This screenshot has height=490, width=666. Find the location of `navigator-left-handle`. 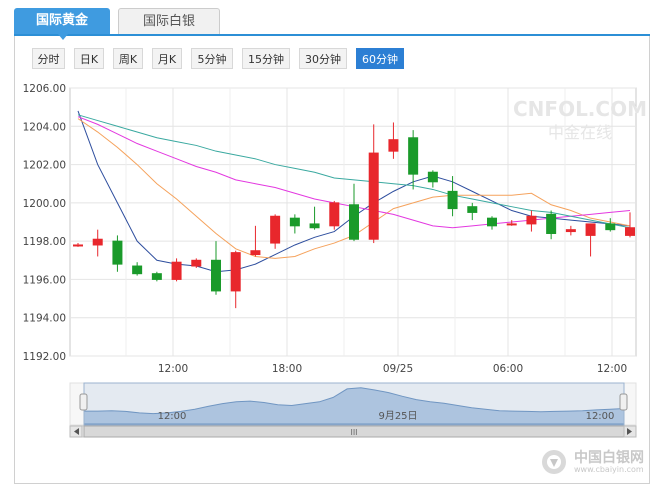

navigator-left-handle is located at coordinates (83, 402).